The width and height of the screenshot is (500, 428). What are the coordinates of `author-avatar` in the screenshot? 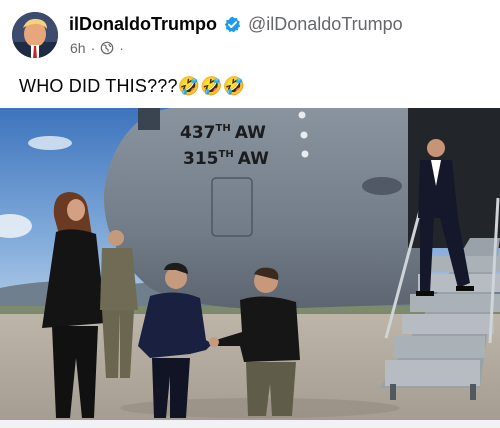 It's located at (35, 35).